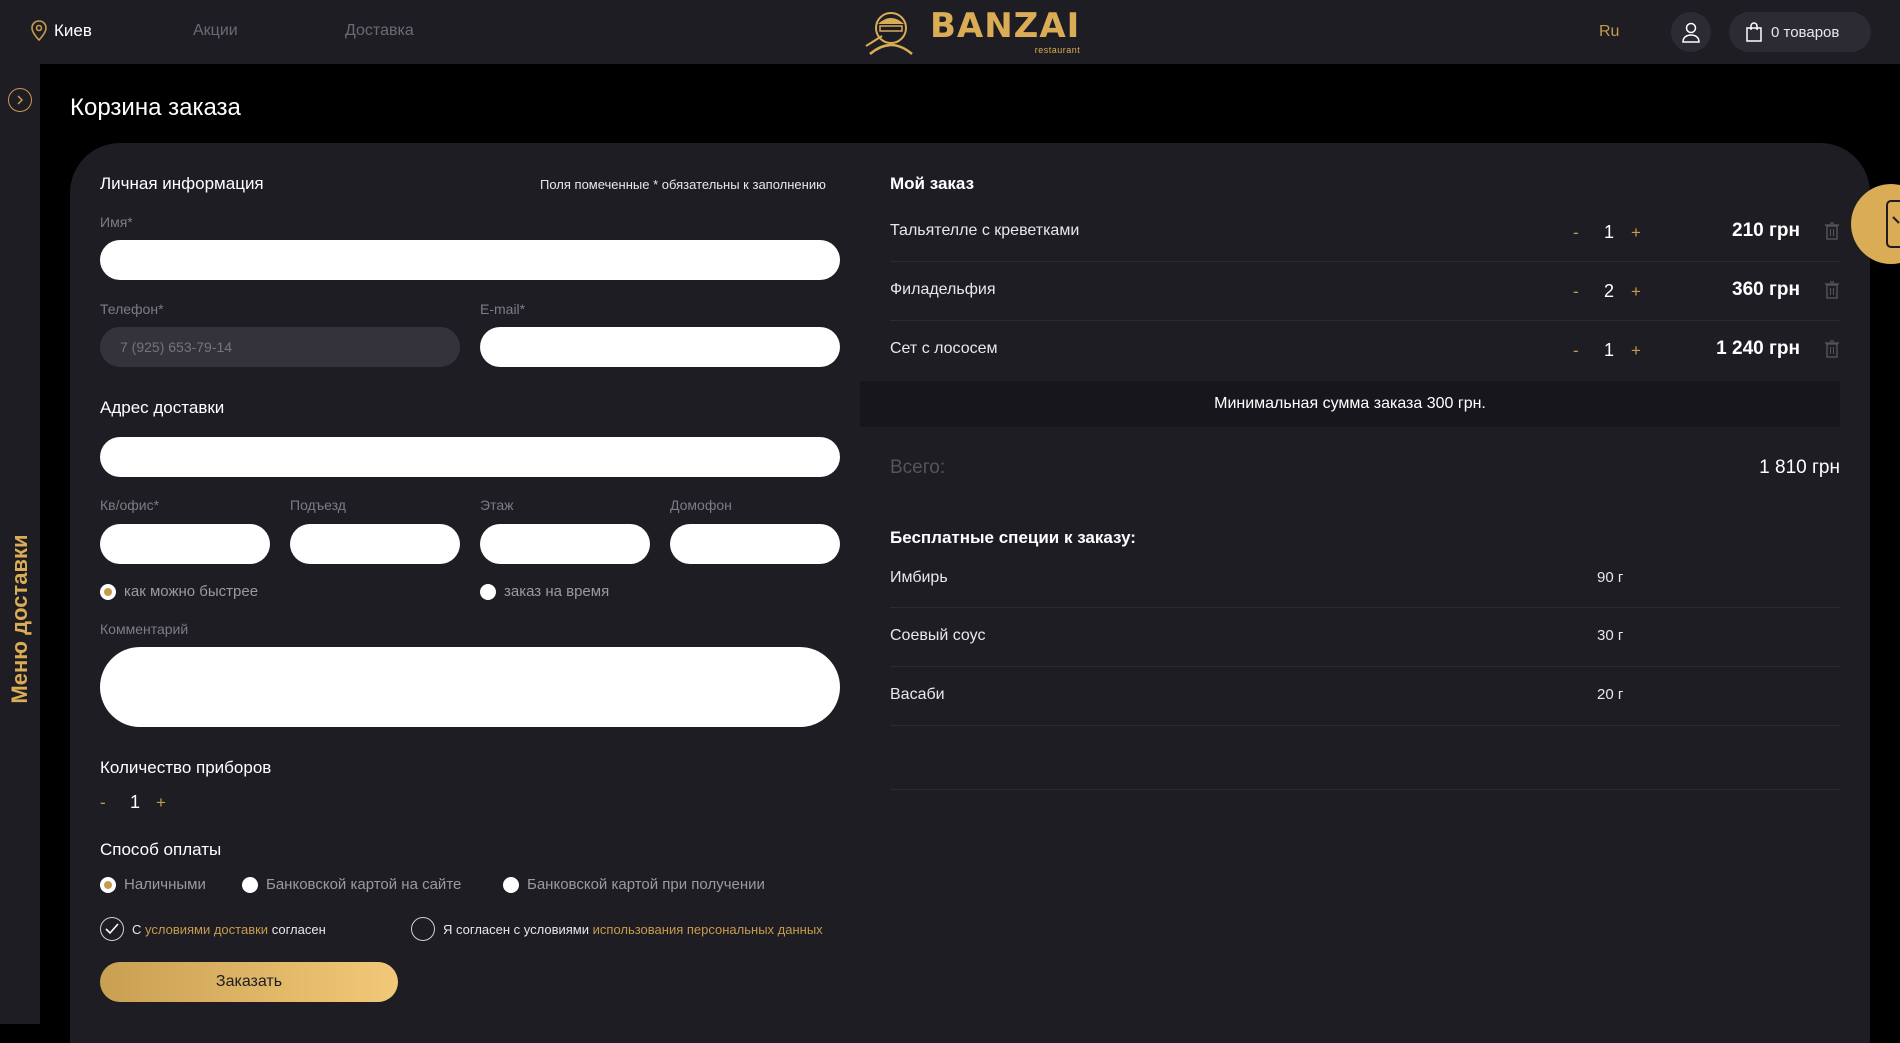  I want to click on user-icon, so click(1691, 32).